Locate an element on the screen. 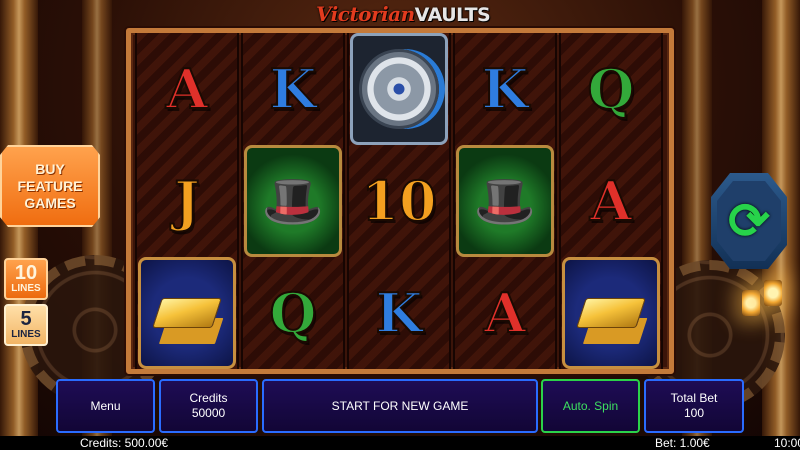 This screenshot has height=450, width=800. lines-5-number: 5 is located at coordinates (26, 319).